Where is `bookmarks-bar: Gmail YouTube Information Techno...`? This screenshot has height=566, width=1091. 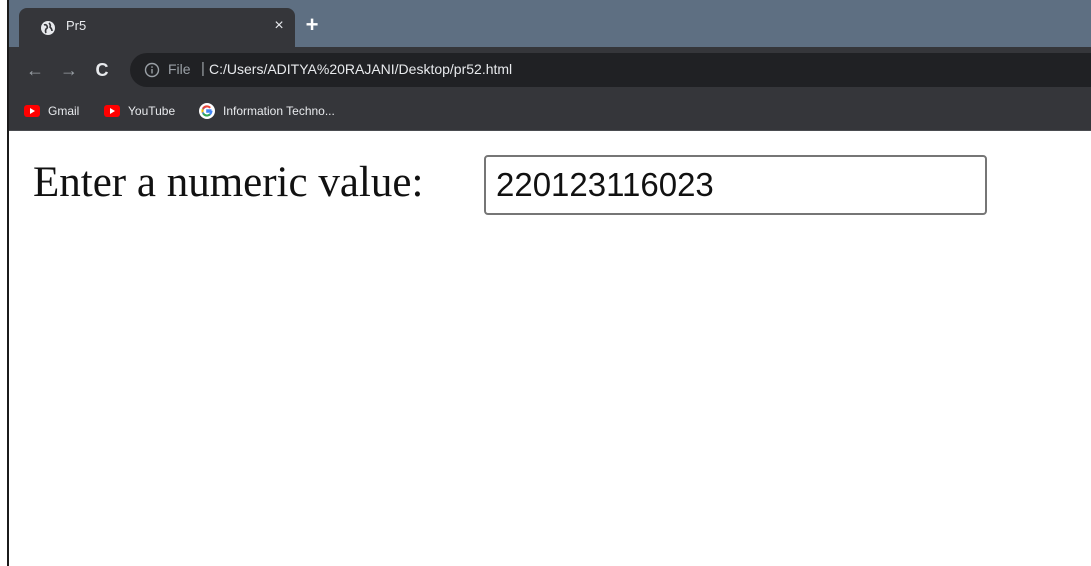 bookmarks-bar: Gmail YouTube Information Techno... is located at coordinates (550, 112).